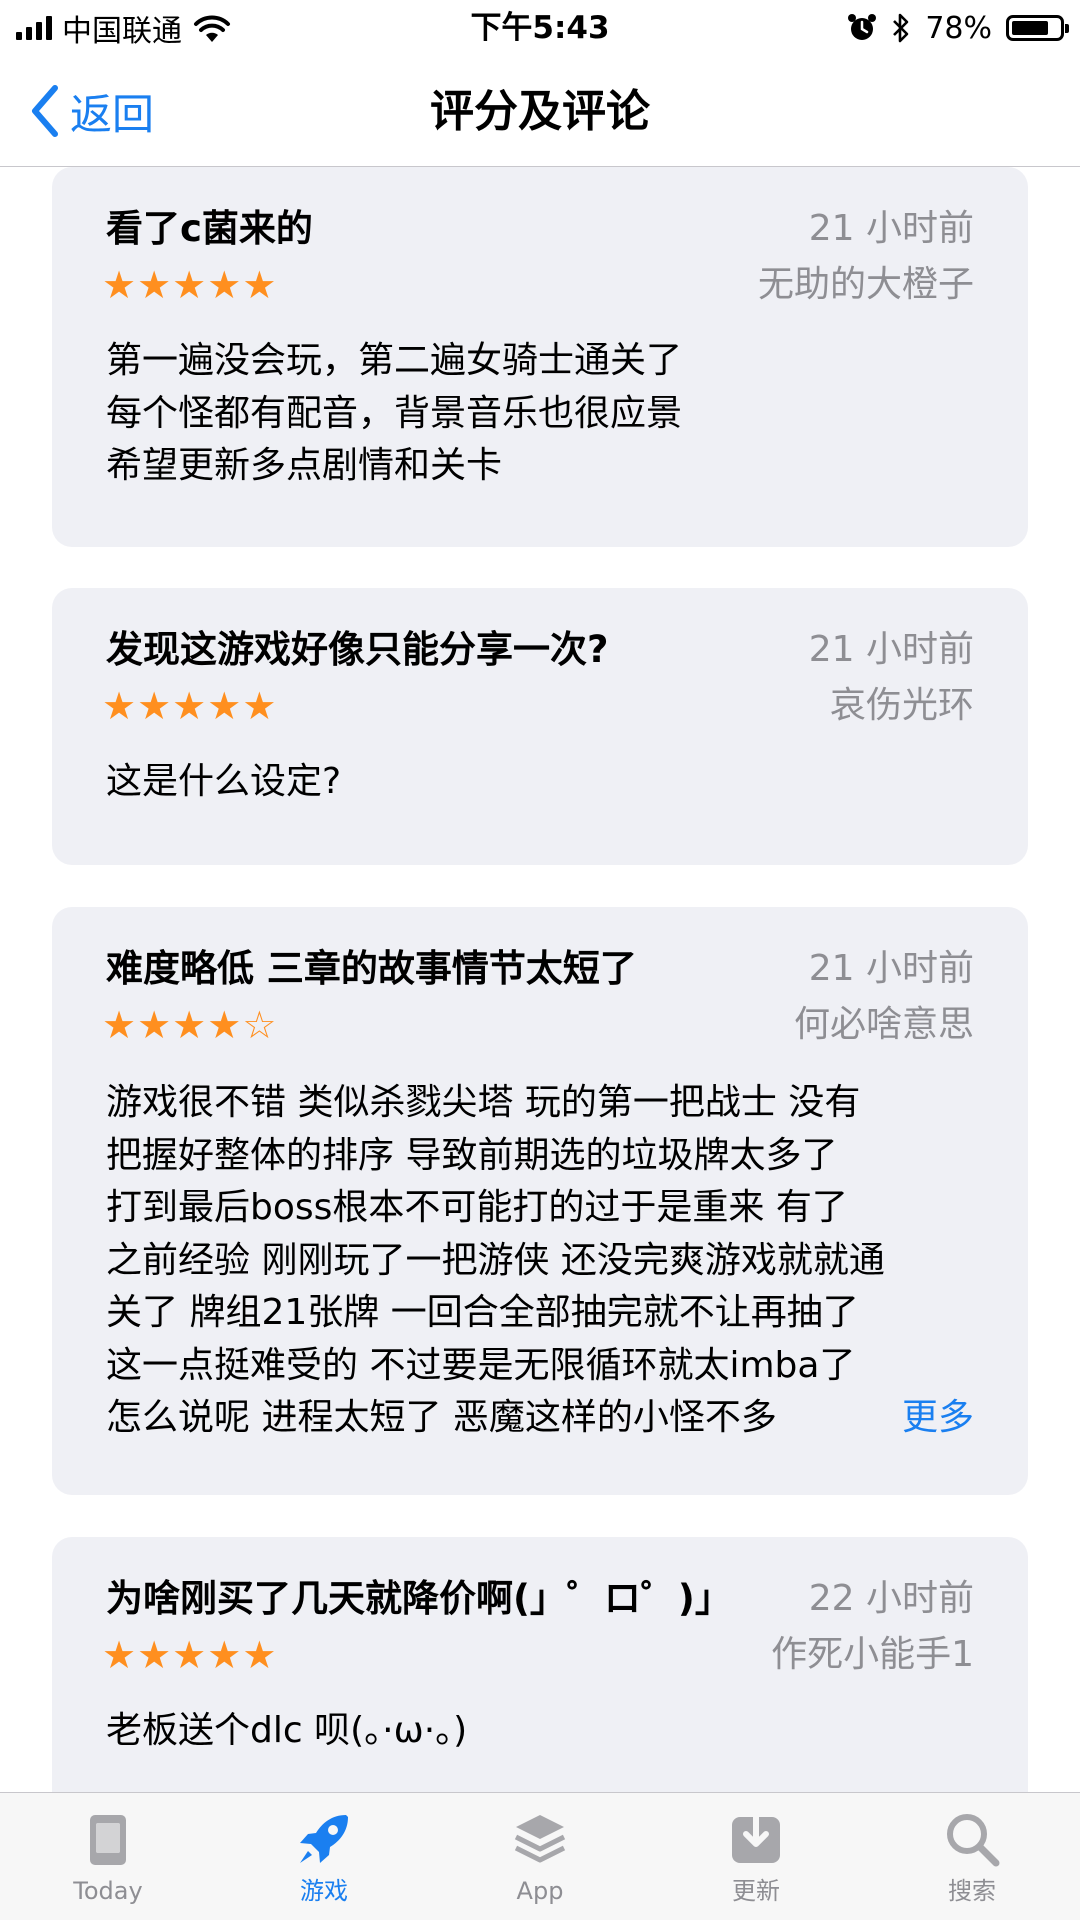 The height and width of the screenshot is (1920, 1080). What do you see at coordinates (540, 1891) in the screenshot?
I see `tab-label: App` at bounding box center [540, 1891].